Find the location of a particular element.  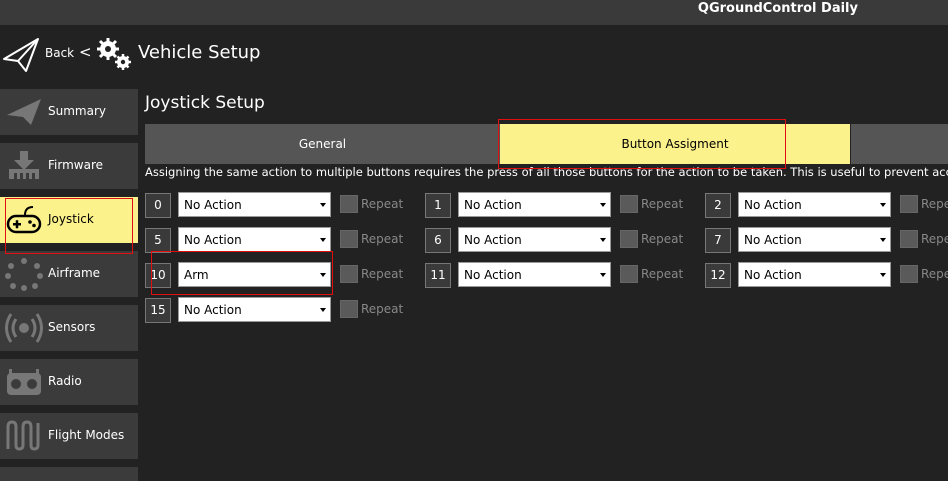

section-title: Joystick Setup is located at coordinates (205, 103).